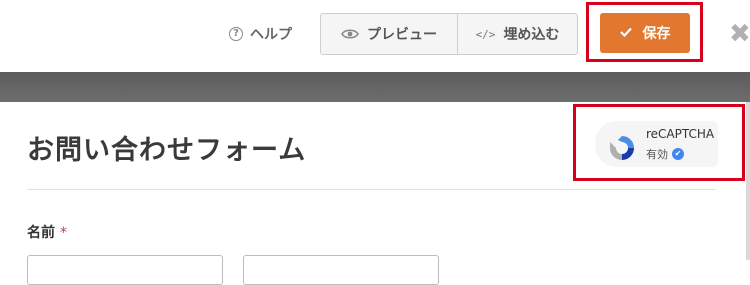 This screenshot has height=285, width=750. I want to click on embed-button: </> 埋め込む, so click(517, 34).